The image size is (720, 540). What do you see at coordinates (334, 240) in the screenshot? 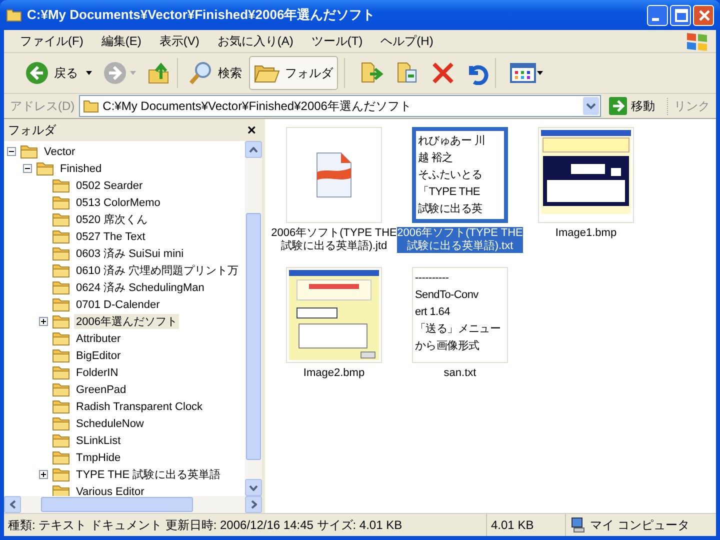
I see `file-name: 2006年ソフト(TYPE THE 試験に出る英単語).jtd` at bounding box center [334, 240].